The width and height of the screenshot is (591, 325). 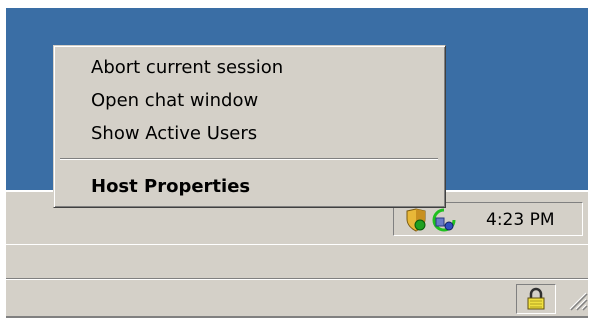 I want to click on menu-item-label: Show Active Users, so click(x=174, y=133).